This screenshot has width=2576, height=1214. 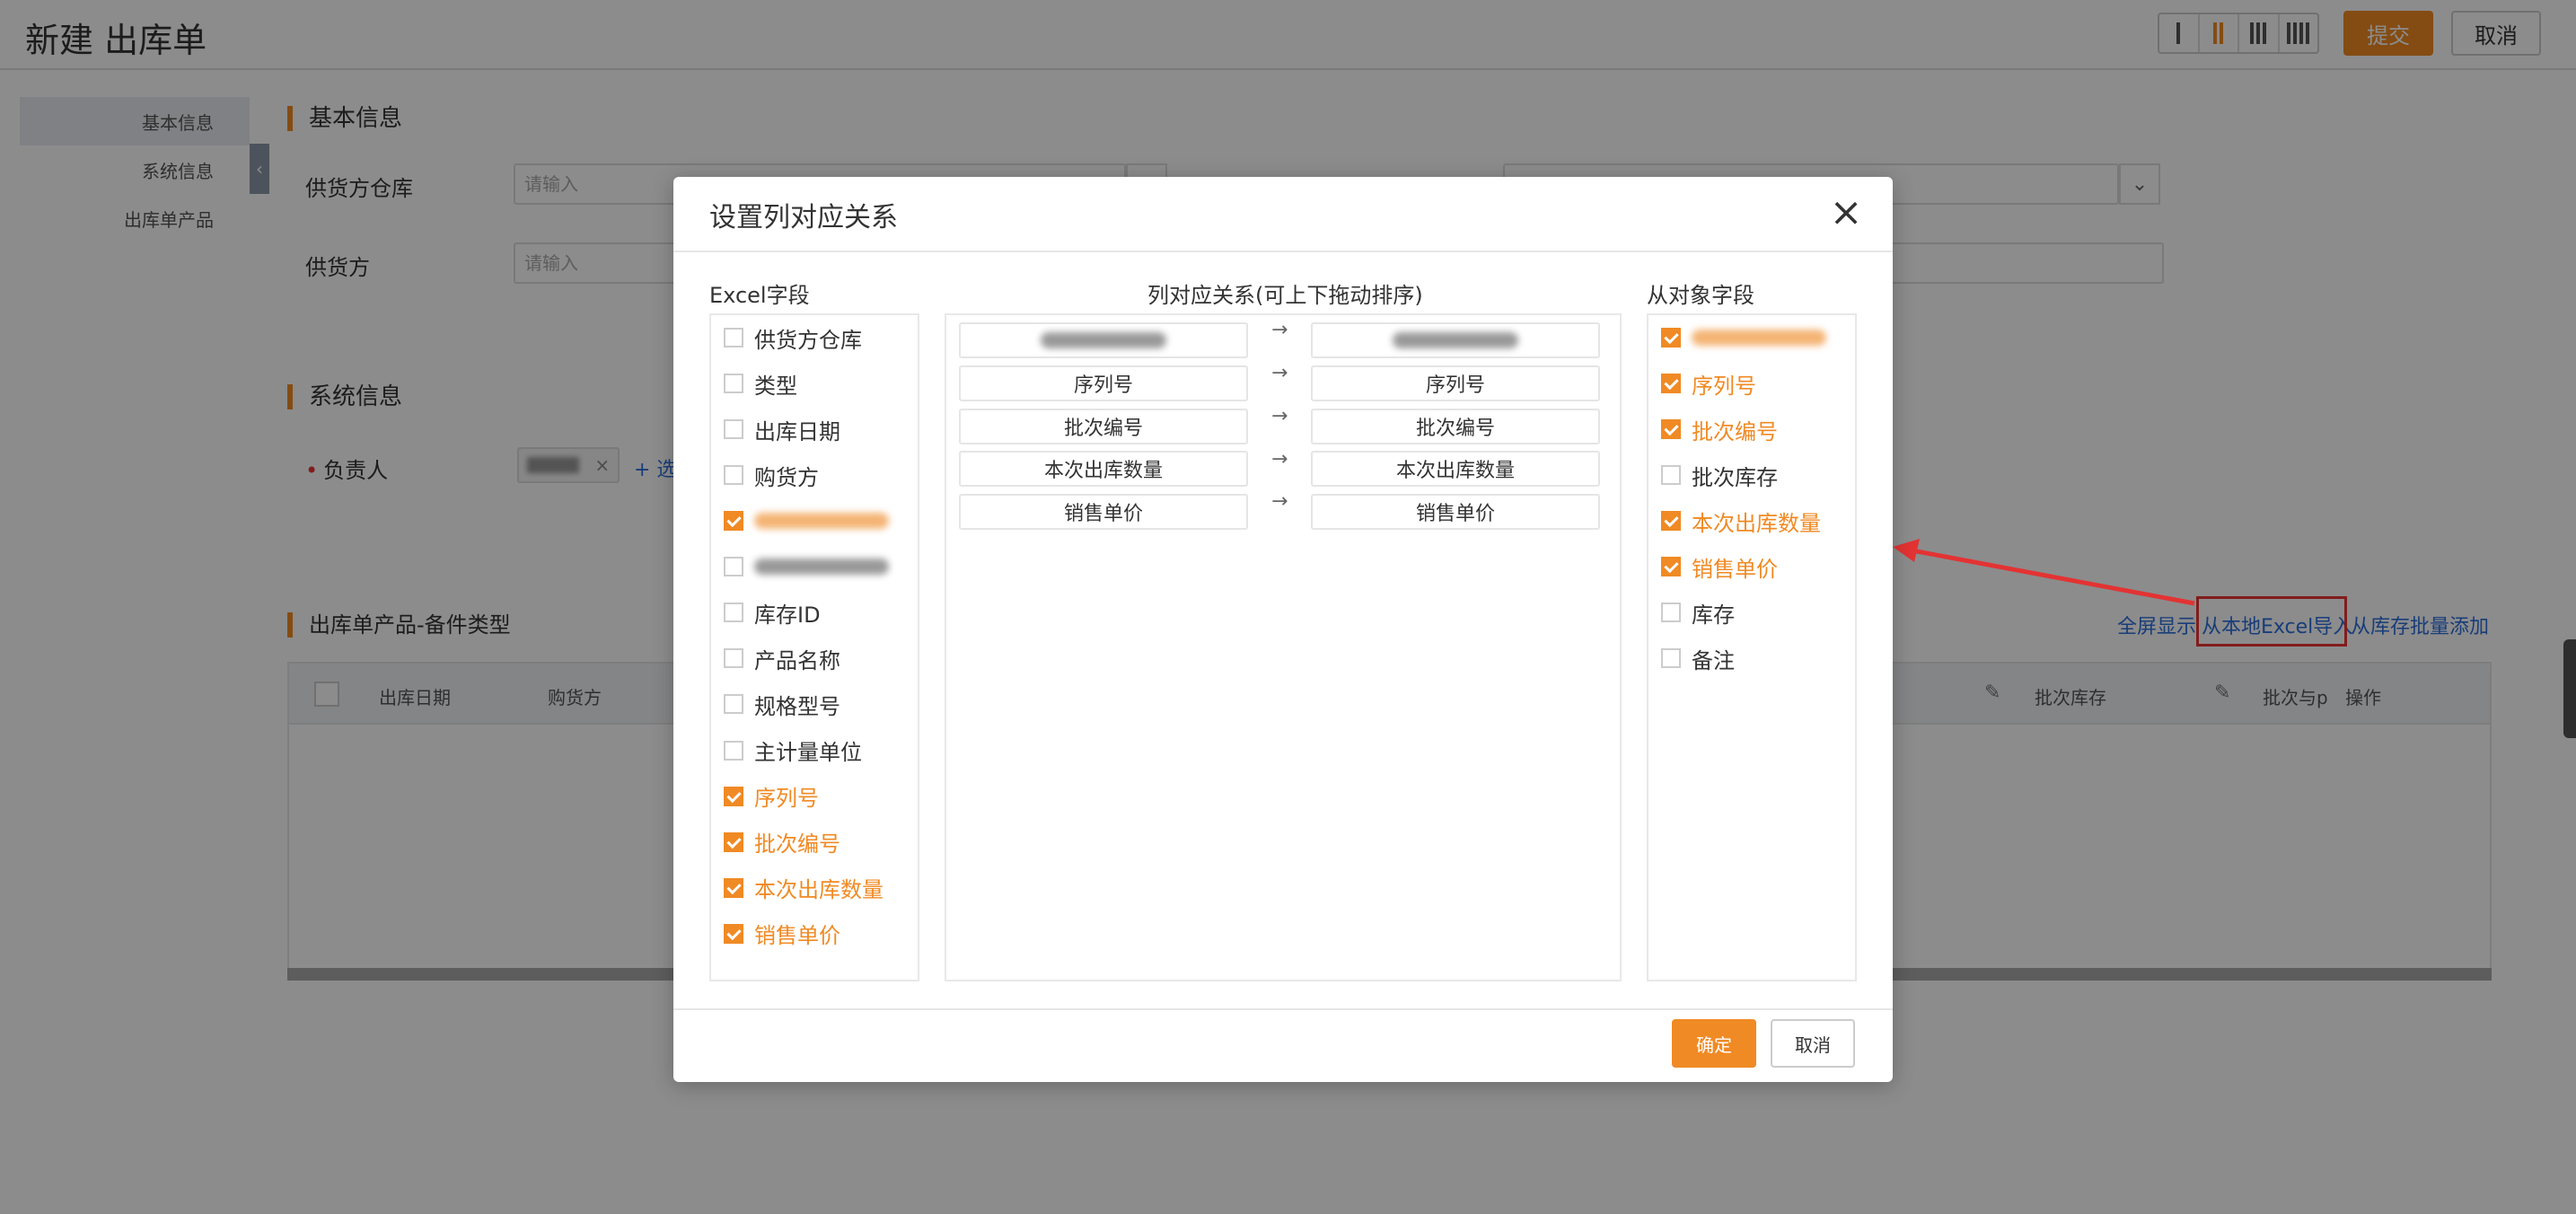 I want to click on field-label: 出库日期, so click(x=797, y=431).